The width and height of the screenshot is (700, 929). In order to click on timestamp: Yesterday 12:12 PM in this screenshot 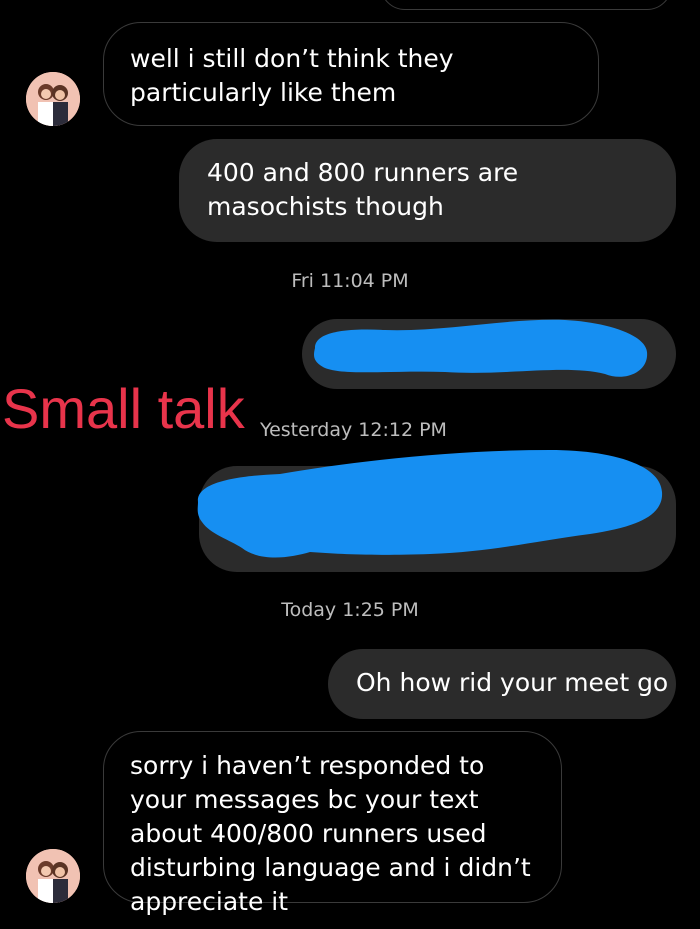, I will do `click(353, 430)`.